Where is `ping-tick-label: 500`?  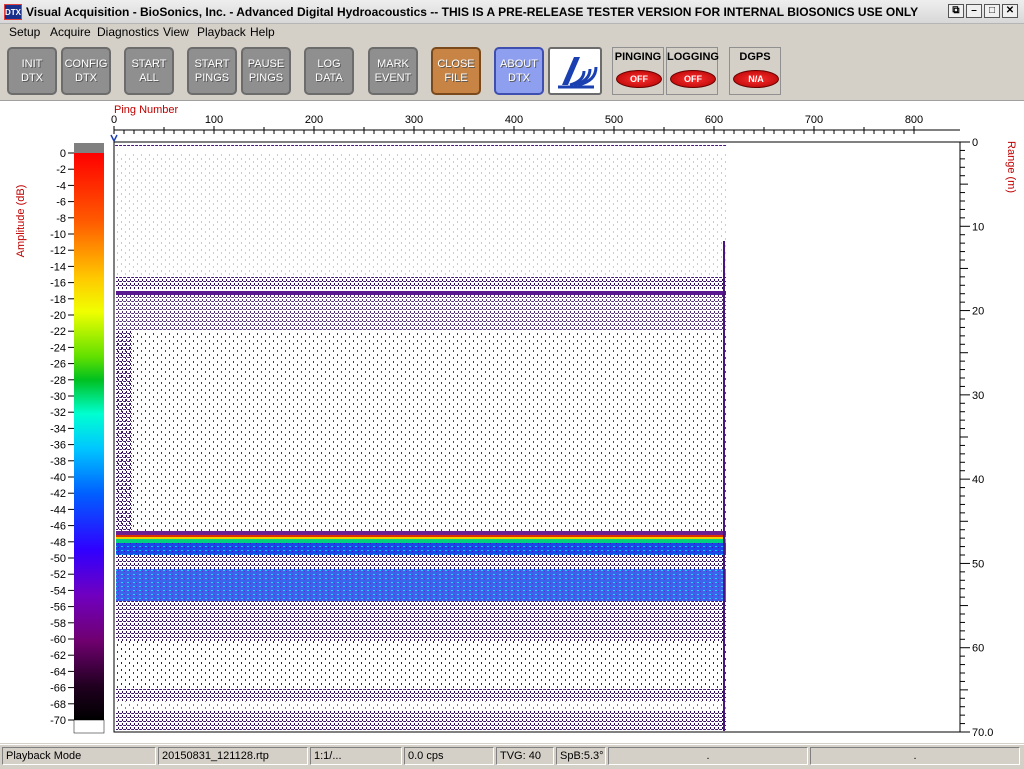 ping-tick-label: 500 is located at coordinates (614, 120).